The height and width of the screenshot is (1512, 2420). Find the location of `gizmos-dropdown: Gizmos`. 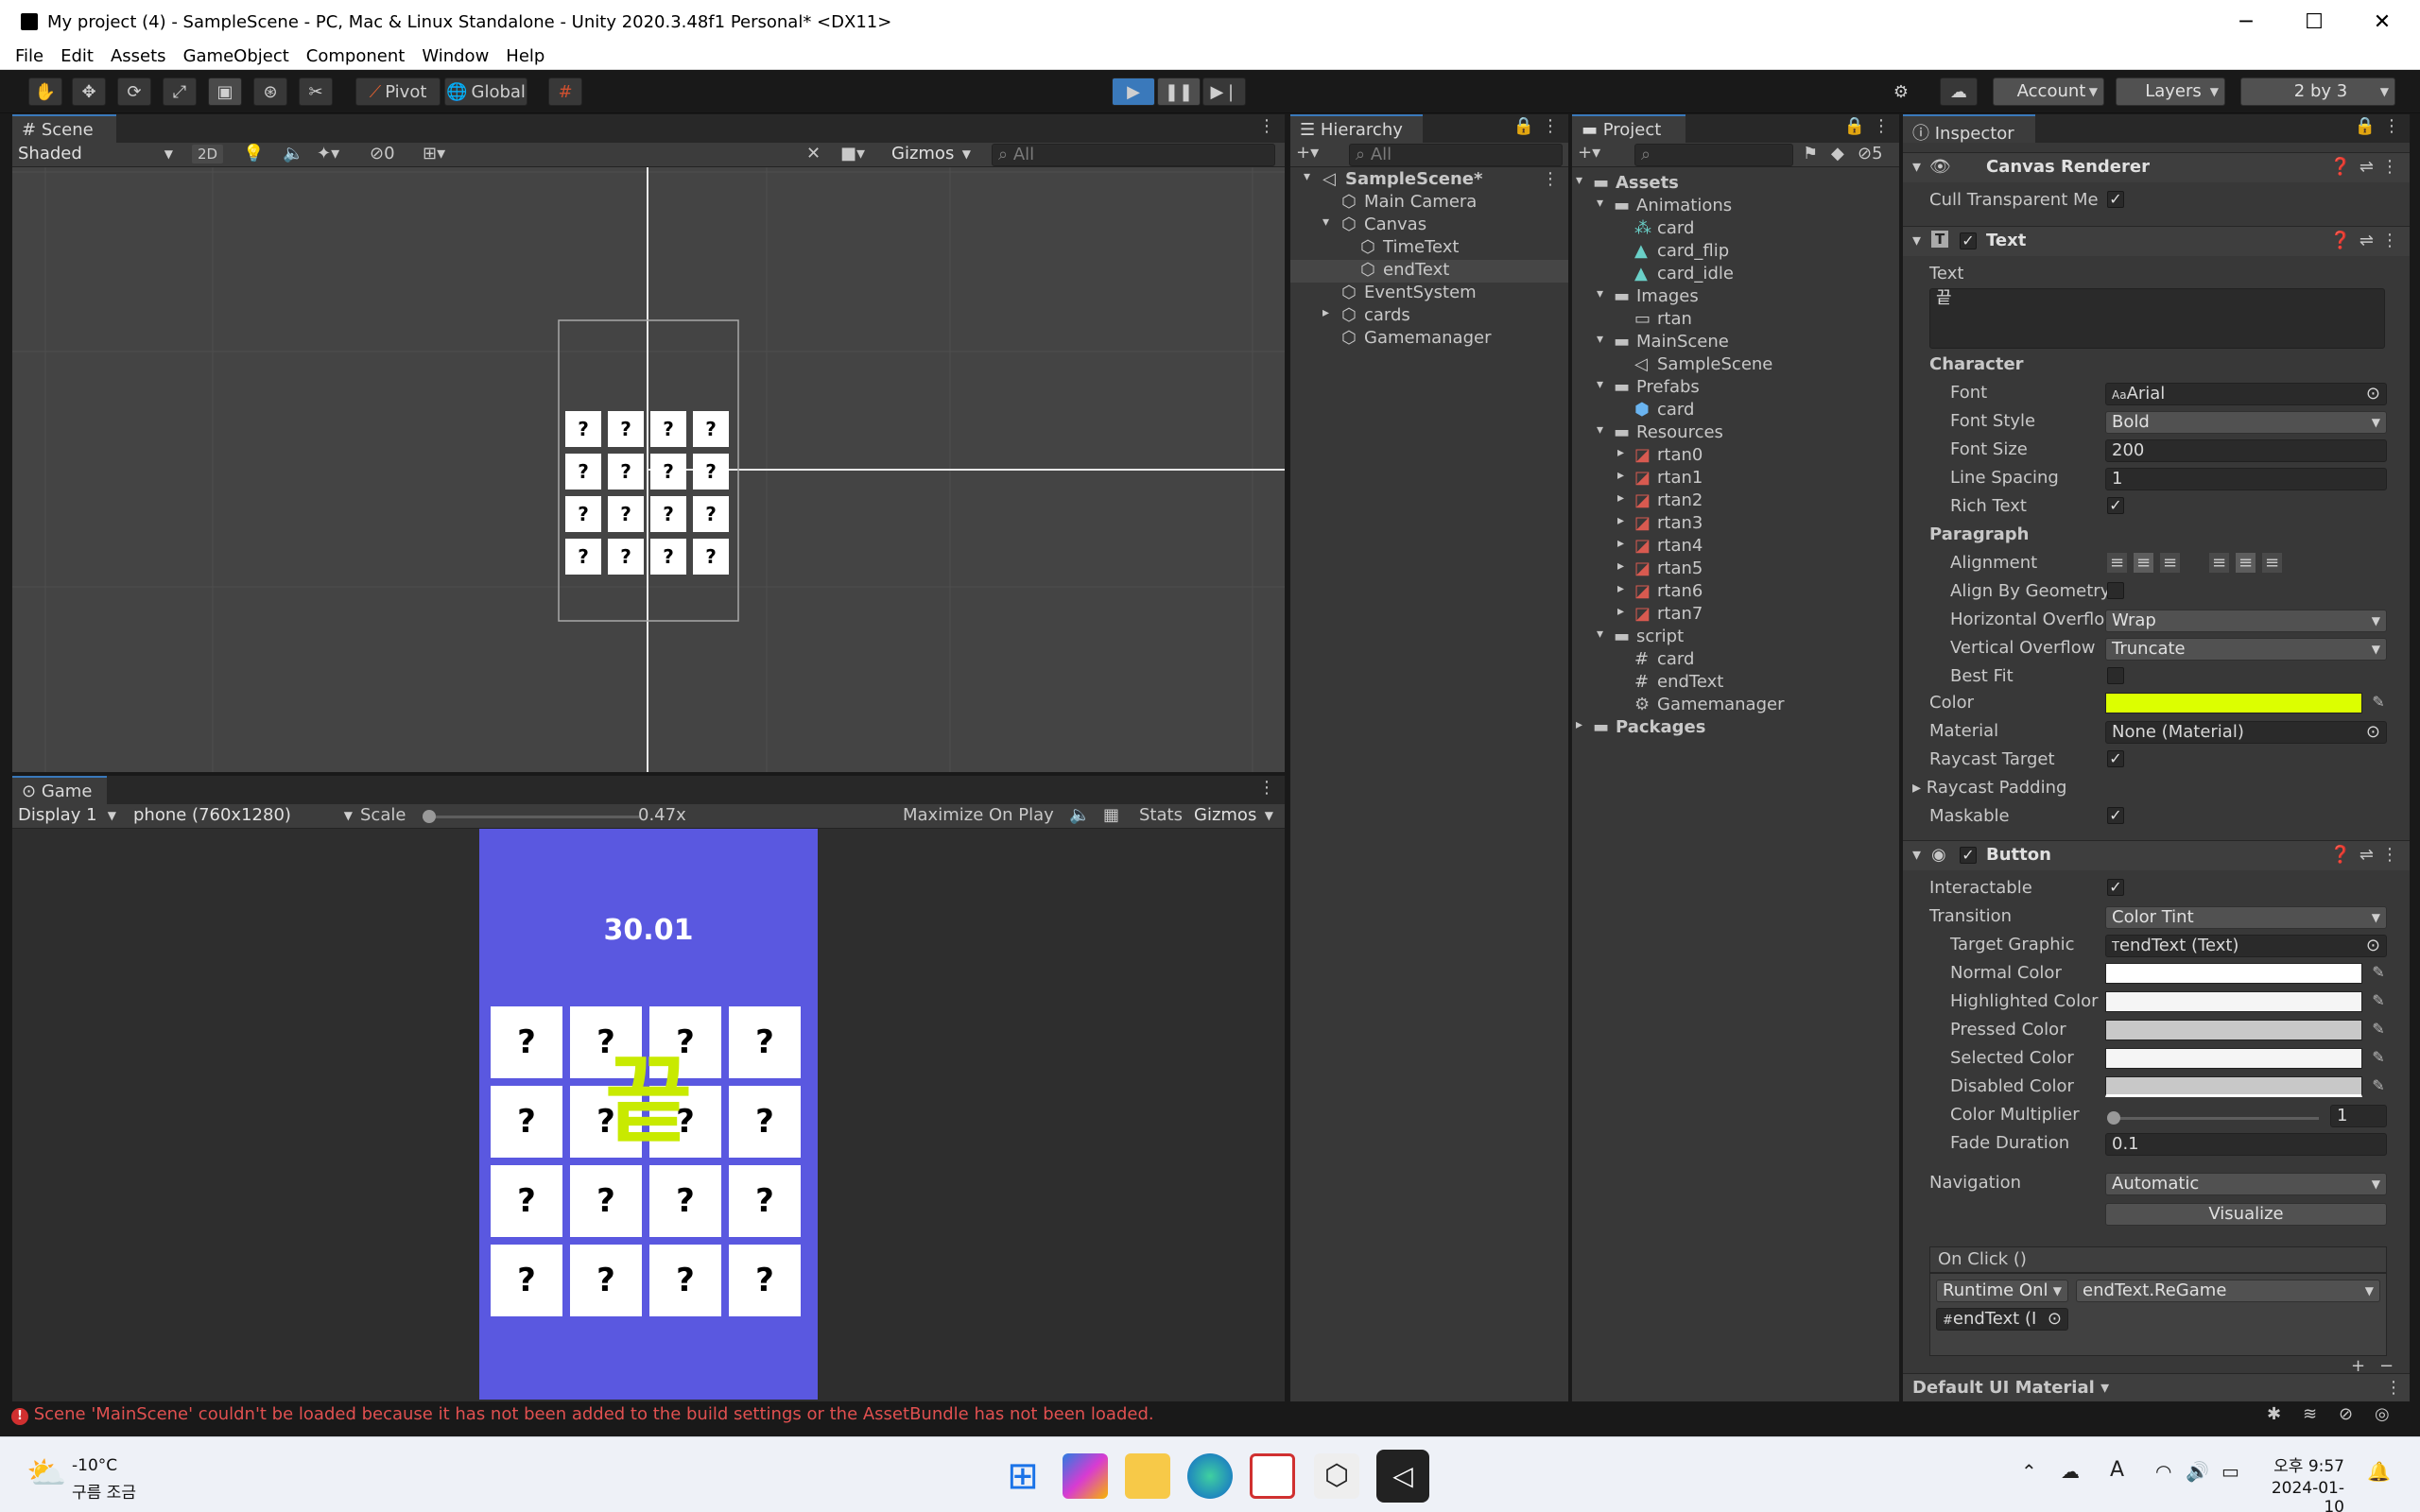

gizmos-dropdown: Gizmos is located at coordinates (931, 155).